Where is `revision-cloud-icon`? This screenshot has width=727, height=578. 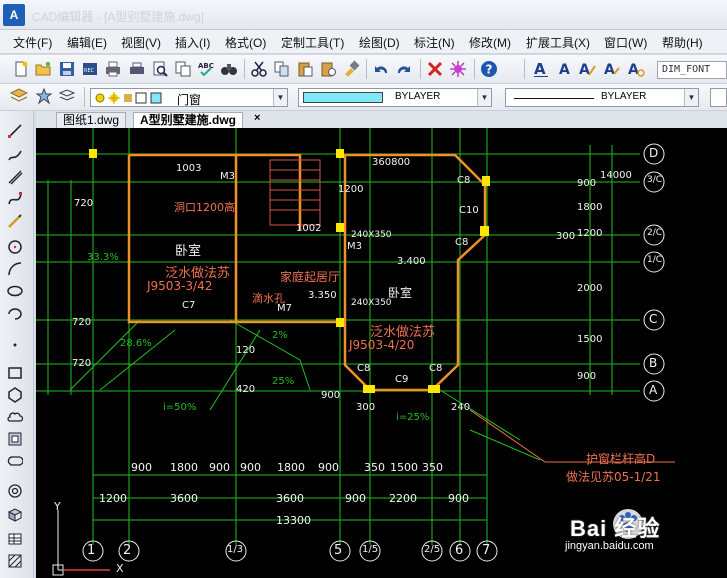
revision-cloud-icon is located at coordinates (15, 417).